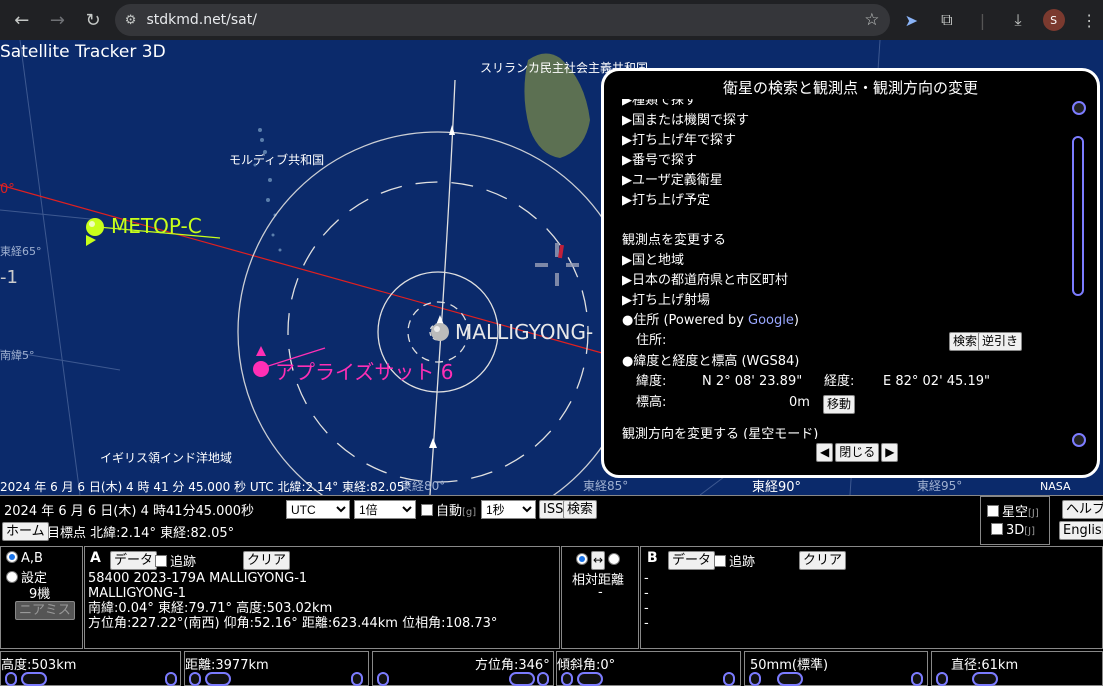 The width and height of the screenshot is (1103, 686). I want to click on ab-radio-dot, so click(12, 557).